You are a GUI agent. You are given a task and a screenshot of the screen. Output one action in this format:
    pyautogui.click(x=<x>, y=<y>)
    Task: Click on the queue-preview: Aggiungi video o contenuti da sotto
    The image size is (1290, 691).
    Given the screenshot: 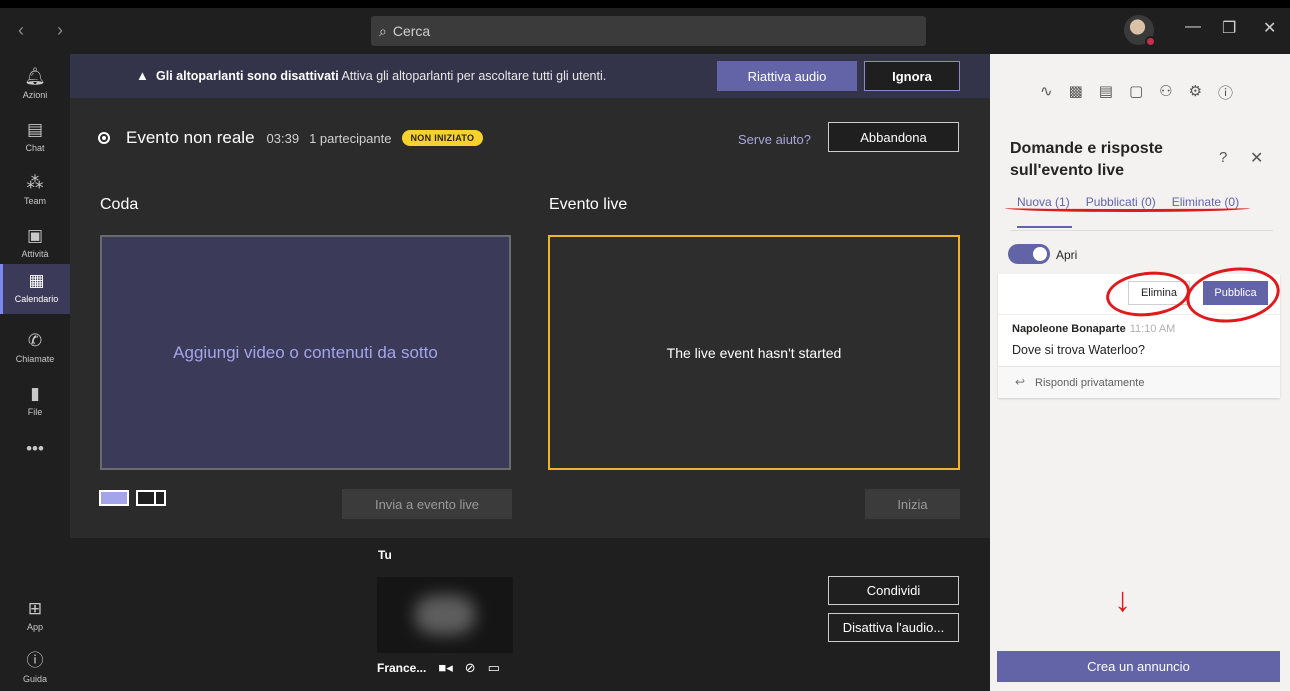 What is the action you would take?
    pyautogui.click(x=305, y=352)
    